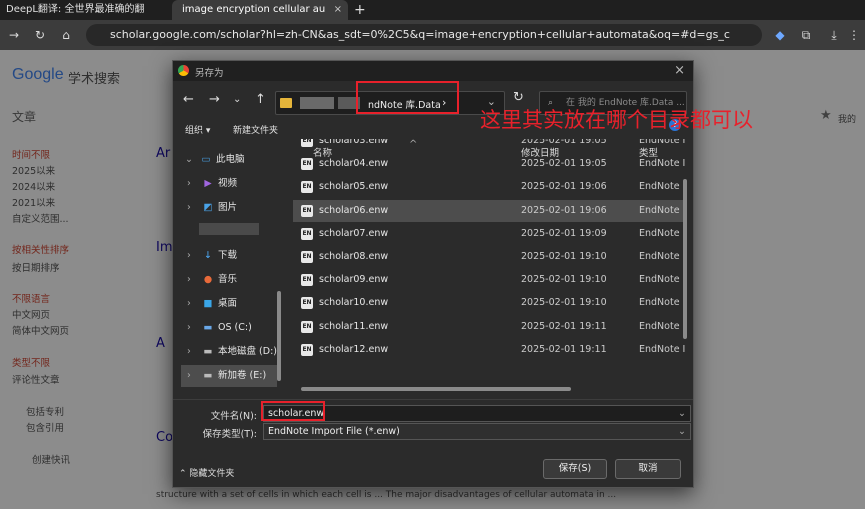 This screenshot has height=509, width=865. I want to click on hide-folders-toggle: ⌃ 隐藏文件夹, so click(206, 472).